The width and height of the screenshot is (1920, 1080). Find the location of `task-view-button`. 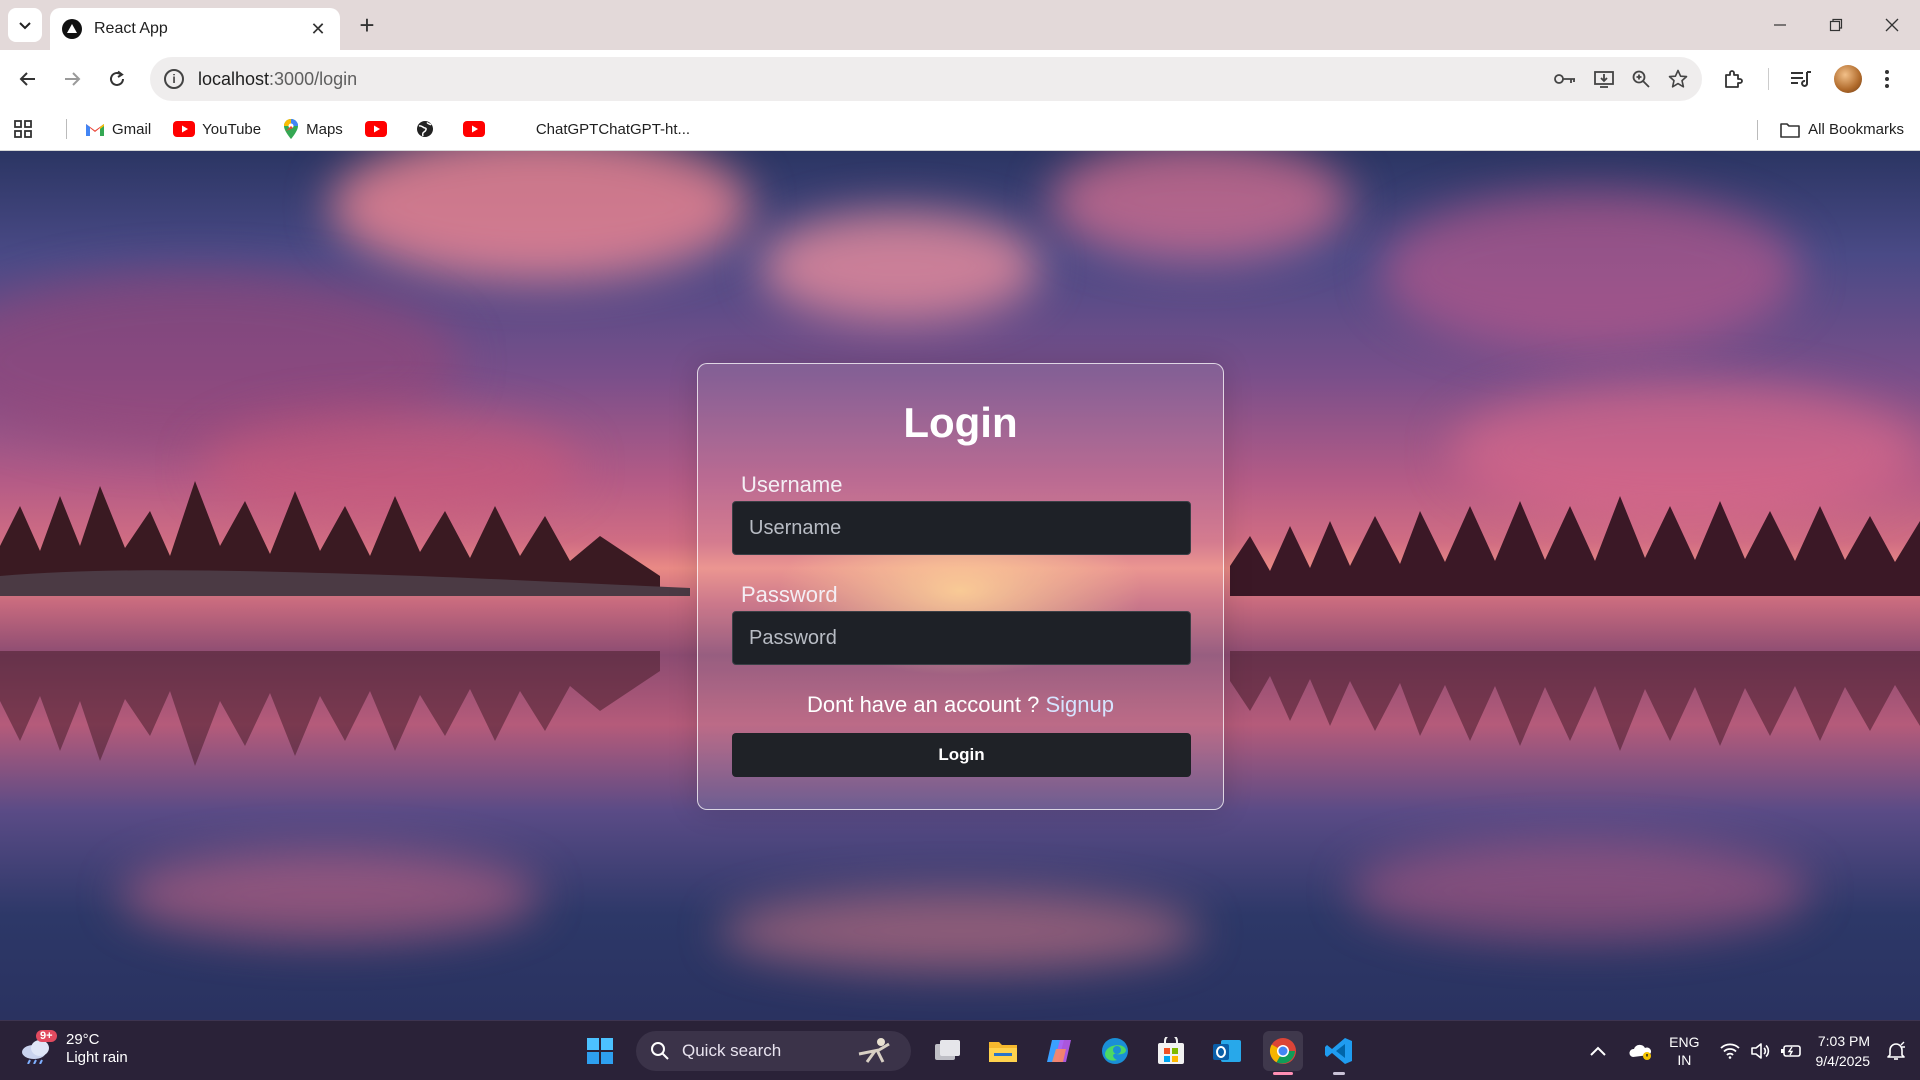

task-view-button is located at coordinates (947, 1051).